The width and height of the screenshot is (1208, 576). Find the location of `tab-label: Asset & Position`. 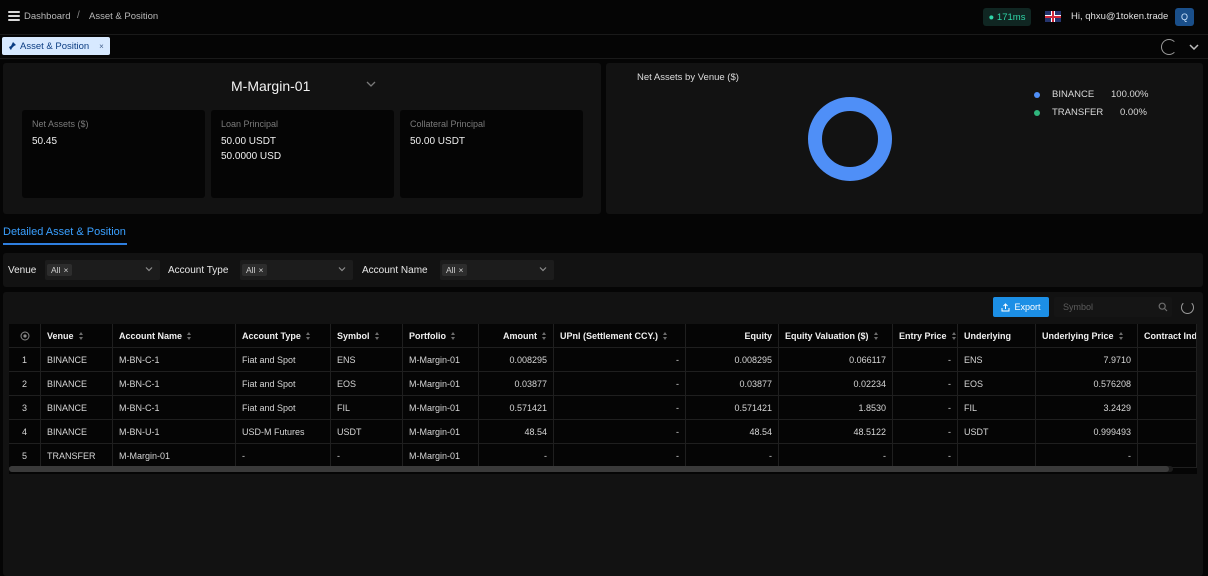

tab-label: Asset & Position is located at coordinates (55, 46).